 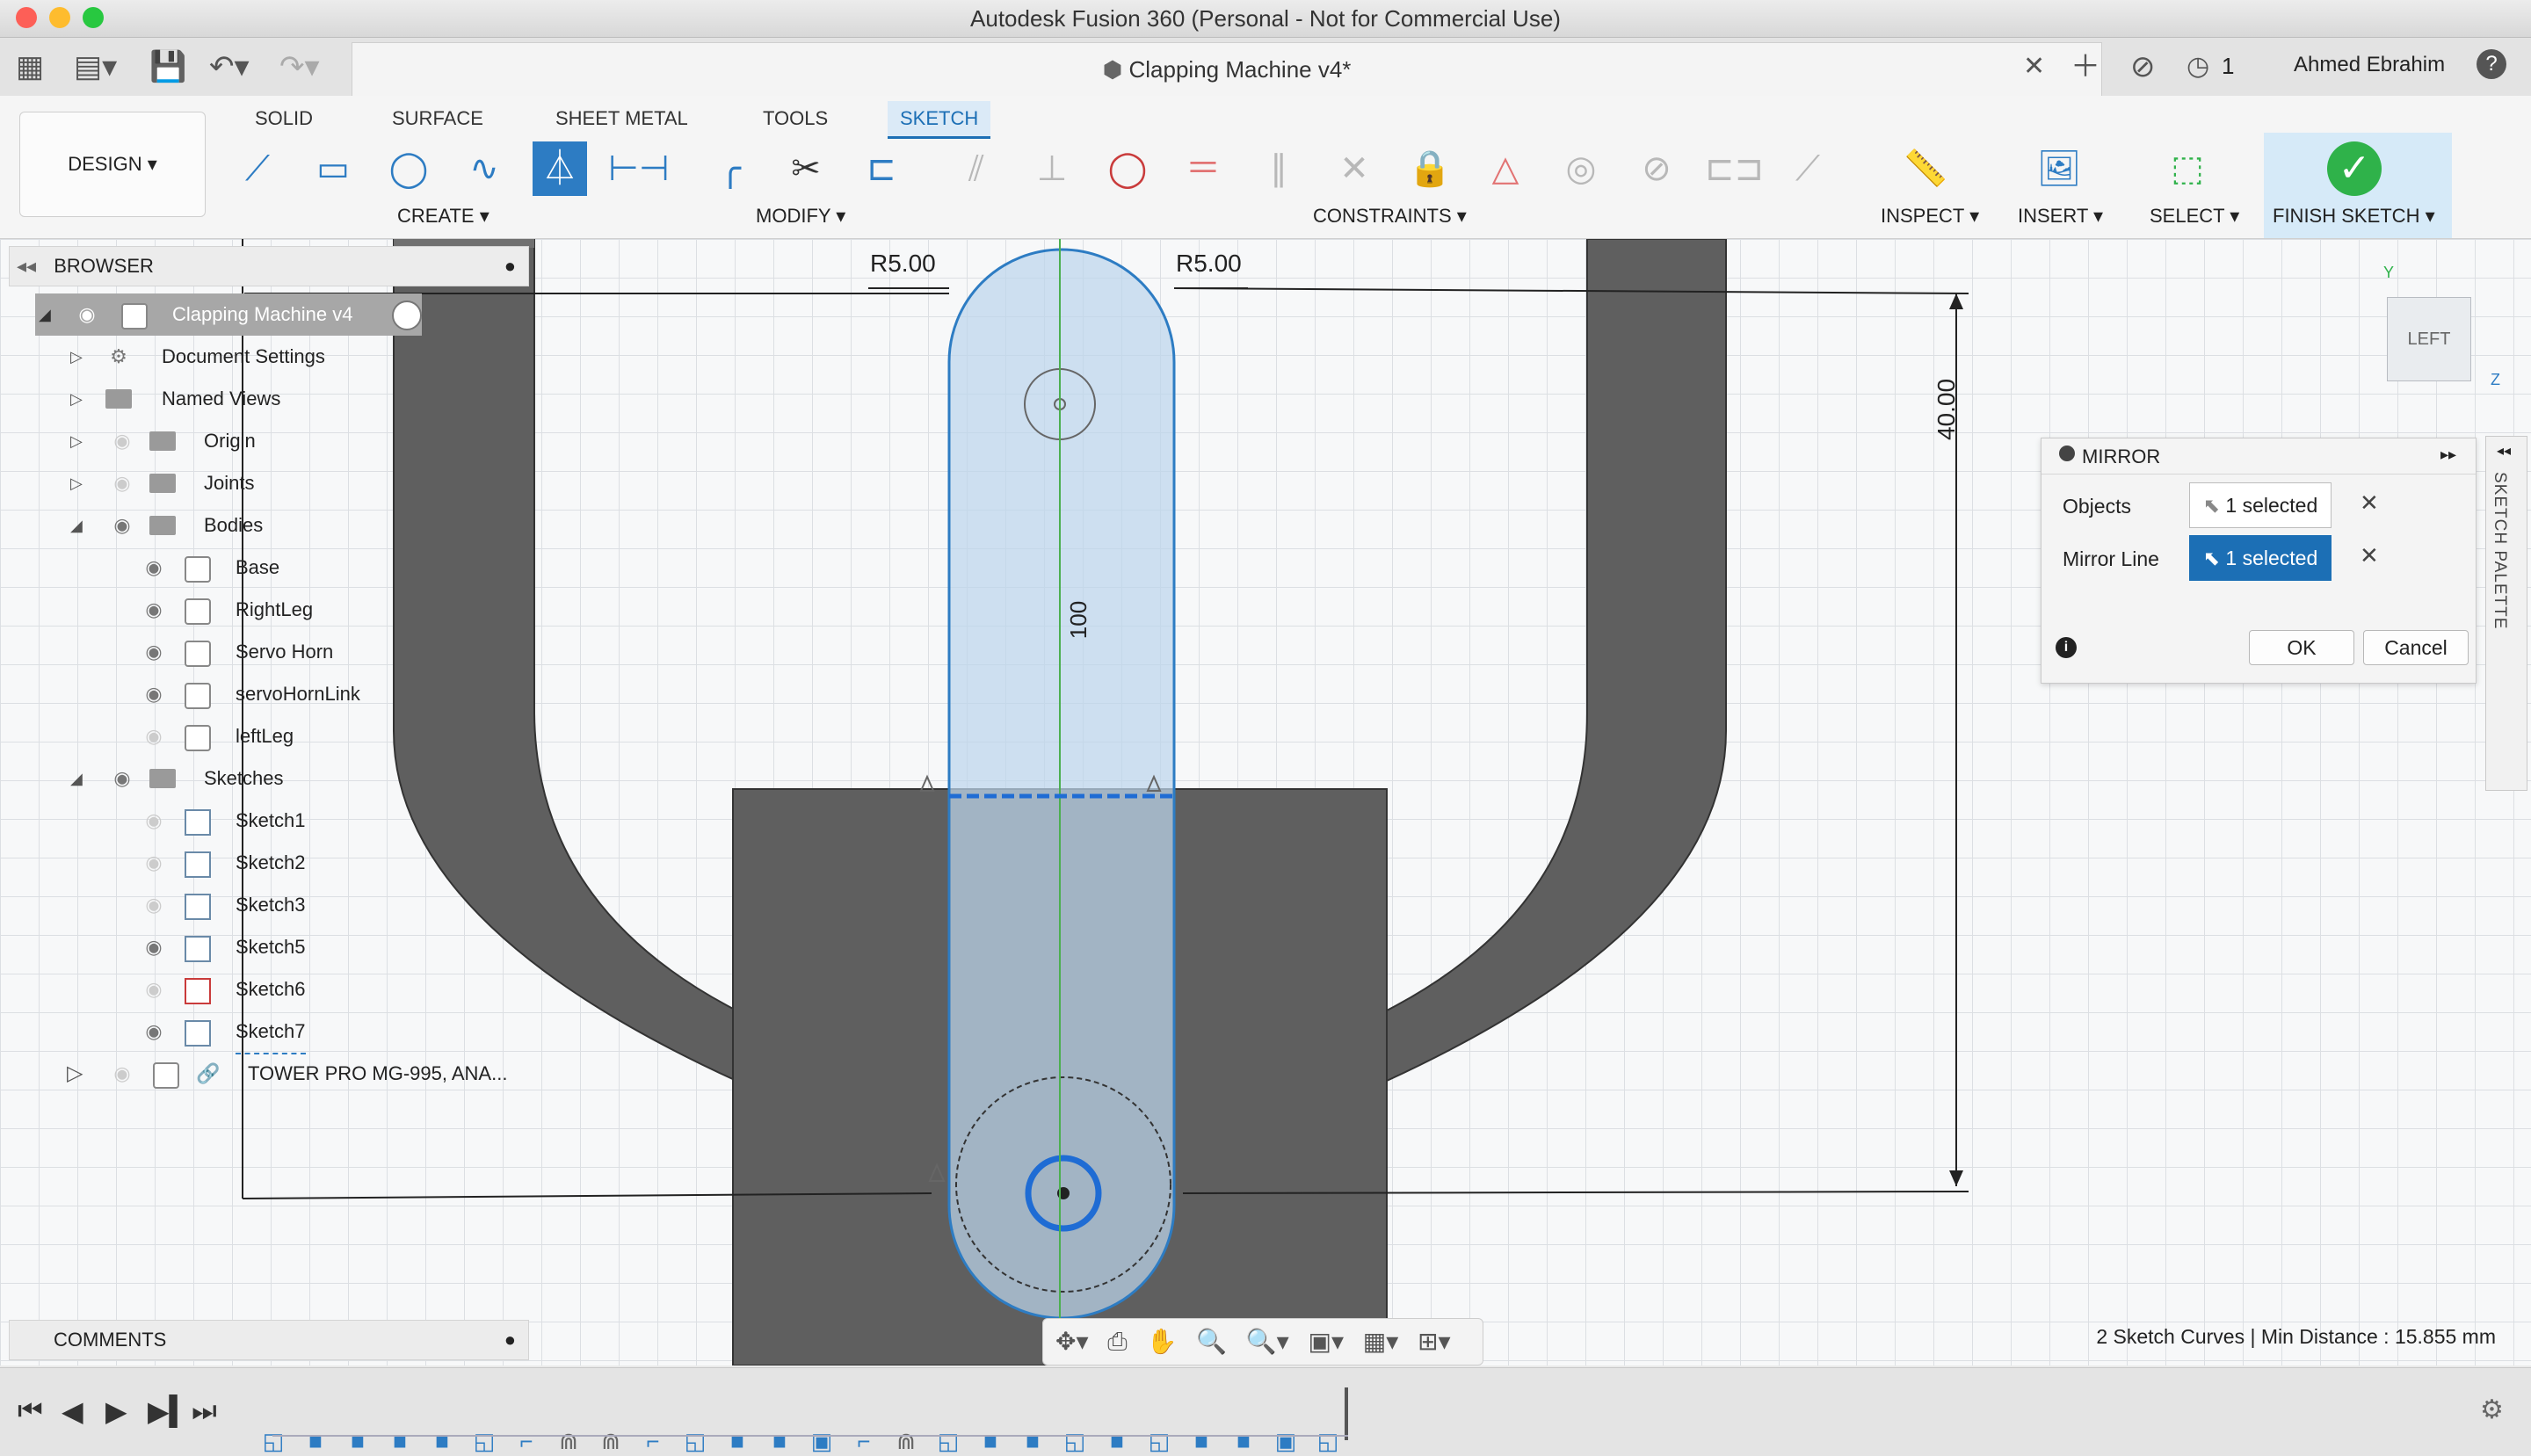 What do you see at coordinates (230, 66) in the screenshot?
I see `undo-icon: ↶▾` at bounding box center [230, 66].